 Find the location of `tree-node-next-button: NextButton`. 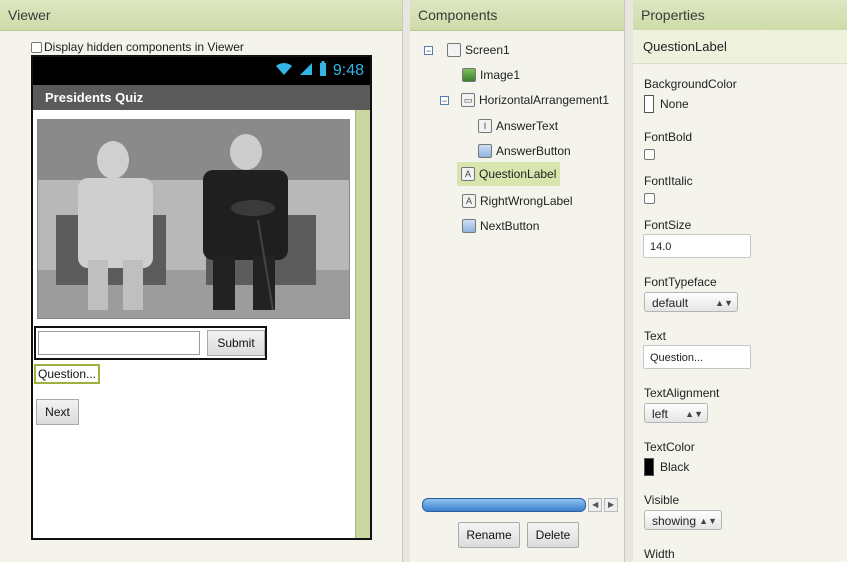

tree-node-next-button: NextButton is located at coordinates (500, 226).